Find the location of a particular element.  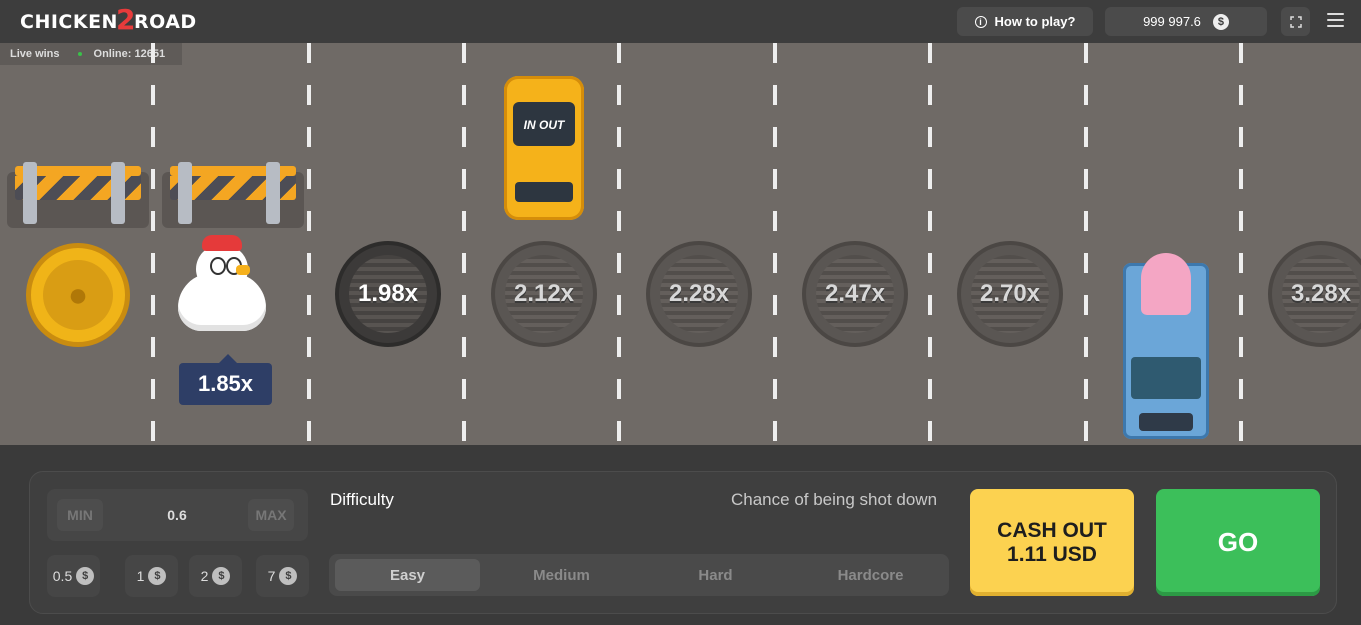

fullscreen-icon is located at coordinates (1295, 21).